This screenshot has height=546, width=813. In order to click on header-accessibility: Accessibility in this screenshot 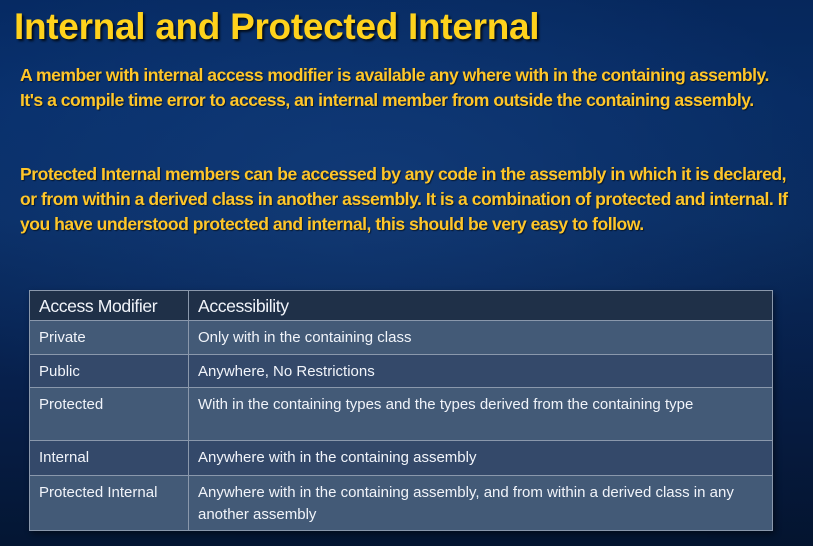, I will do `click(480, 305)`.